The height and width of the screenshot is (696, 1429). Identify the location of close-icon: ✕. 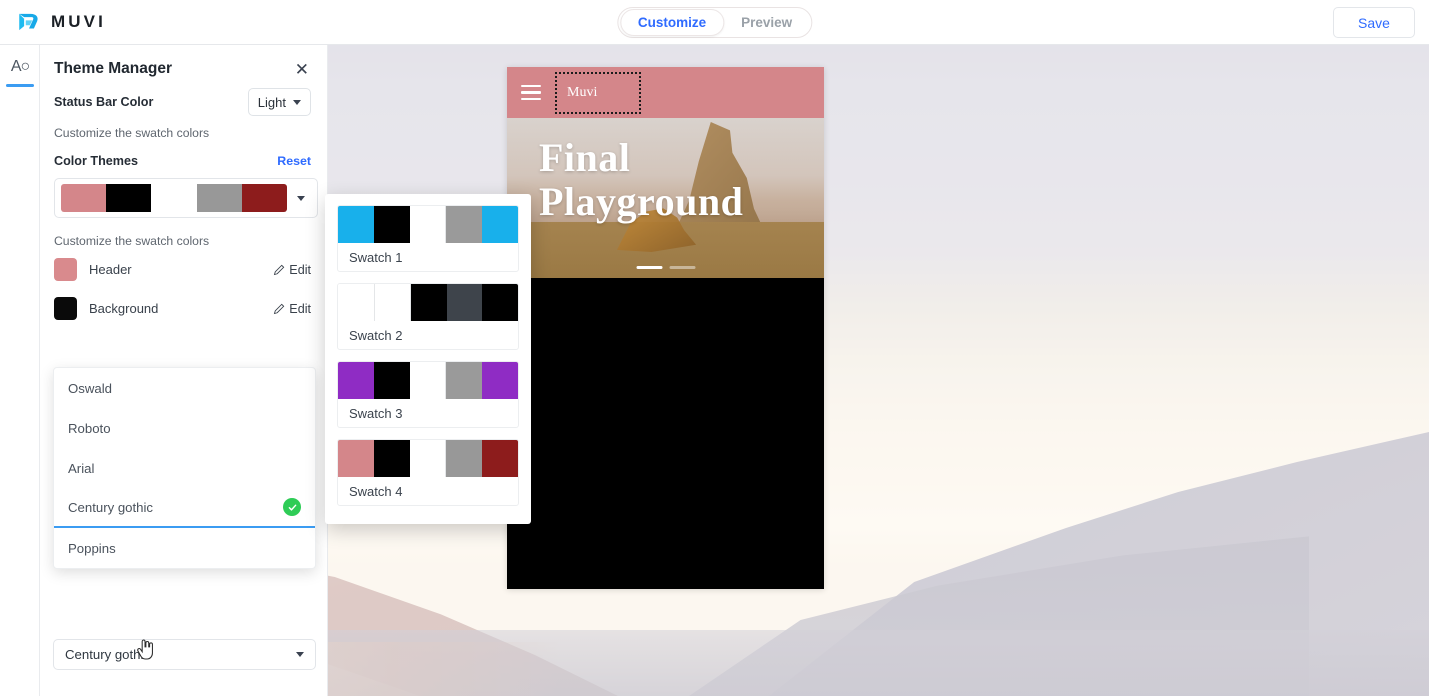
(302, 69).